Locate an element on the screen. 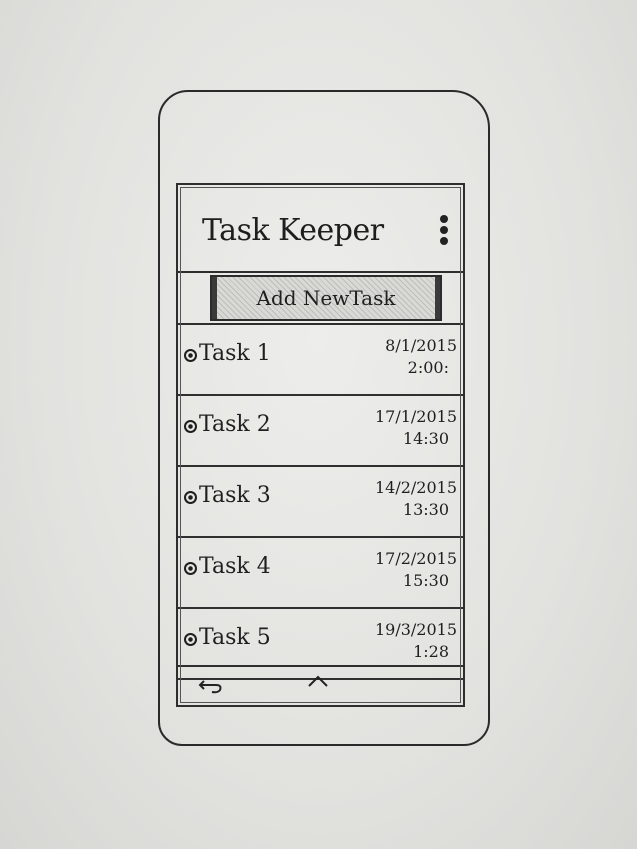 The height and width of the screenshot is (849, 637). task-date: 17/2/2015 is located at coordinates (415, 558).